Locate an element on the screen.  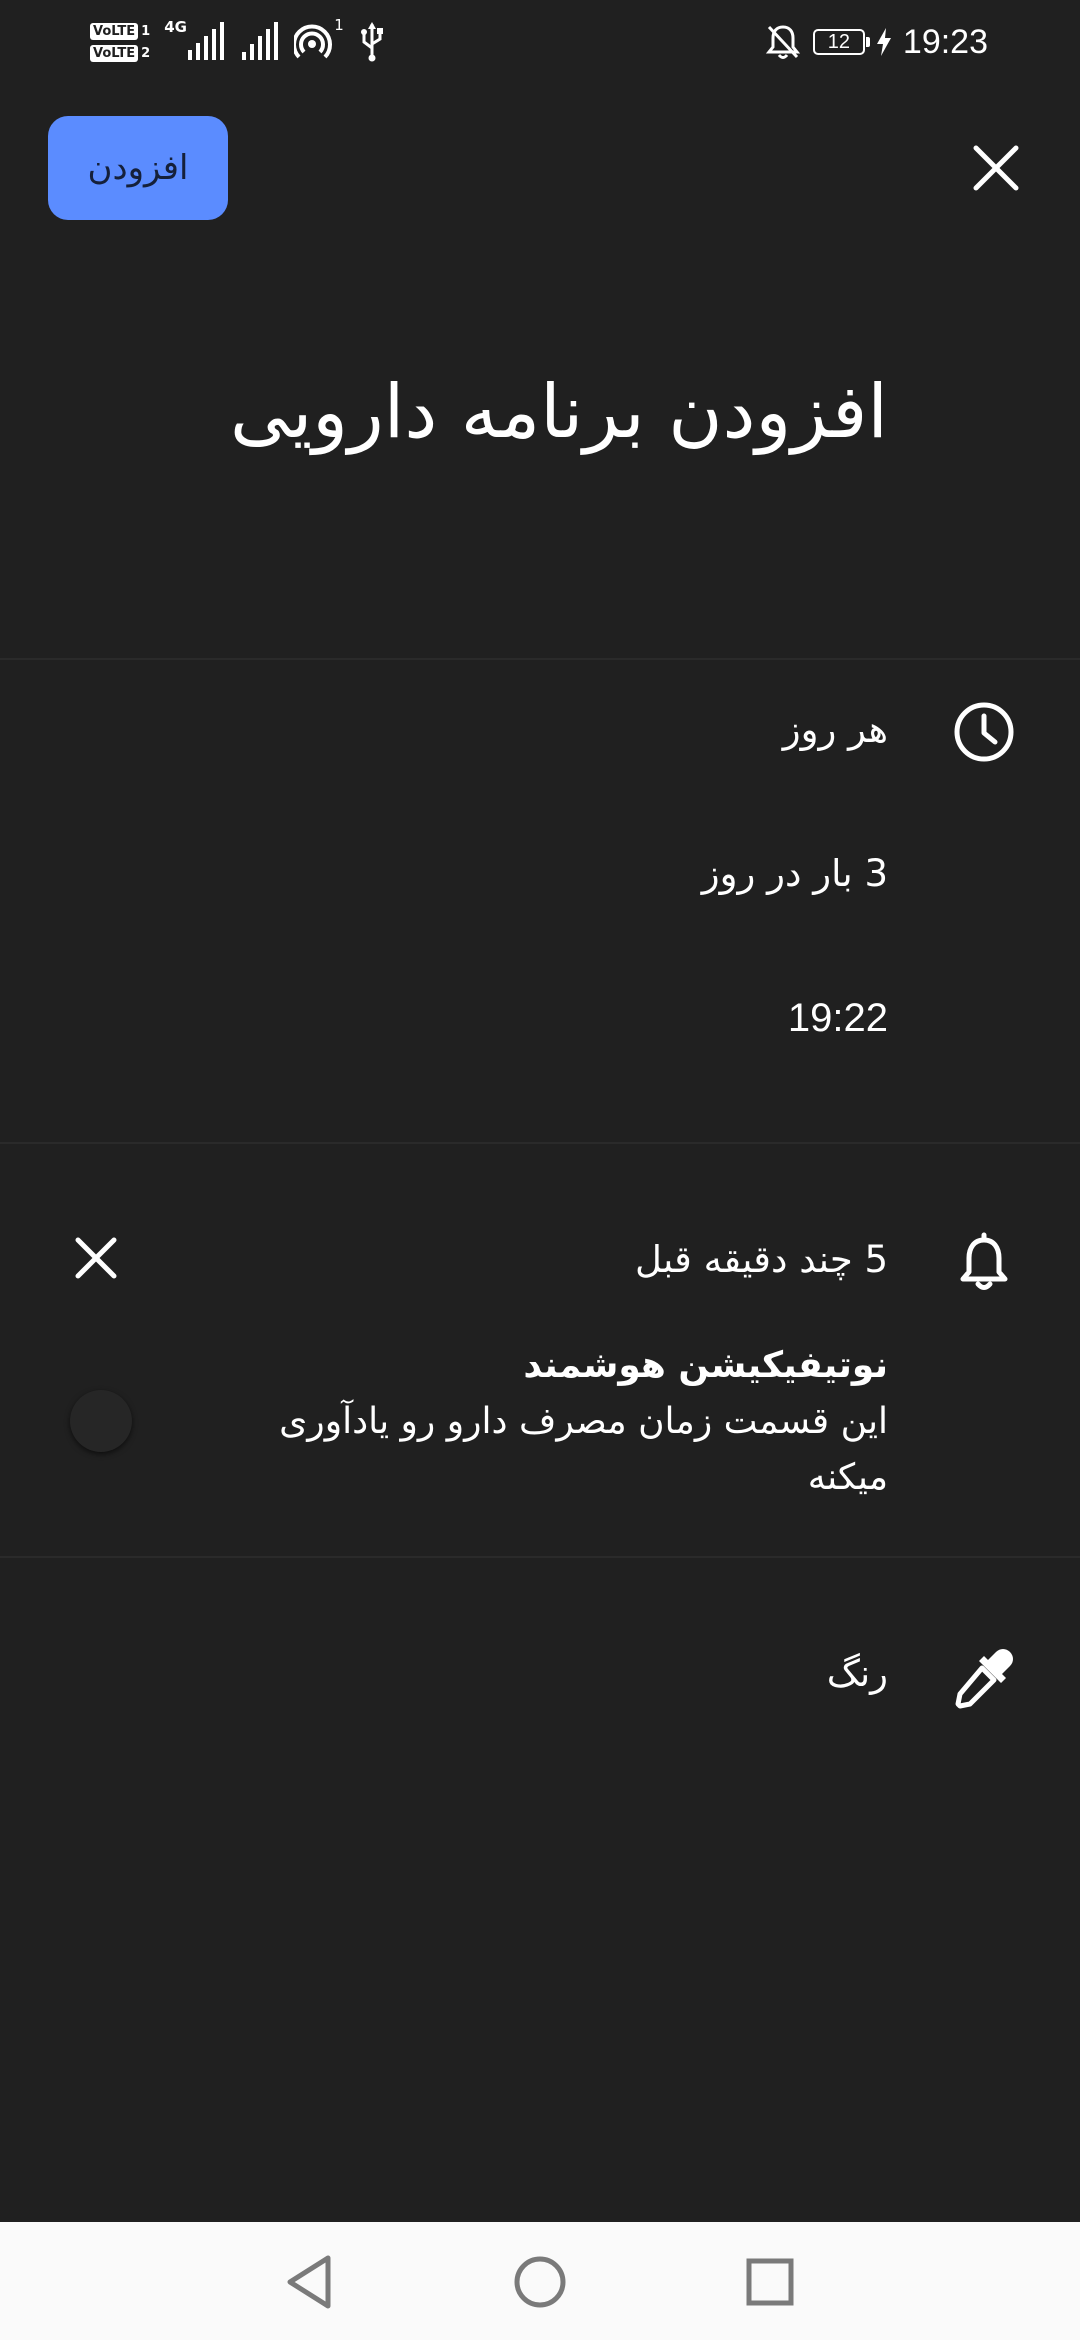
volte-2-sim: 2 is located at coordinates (146, 53).